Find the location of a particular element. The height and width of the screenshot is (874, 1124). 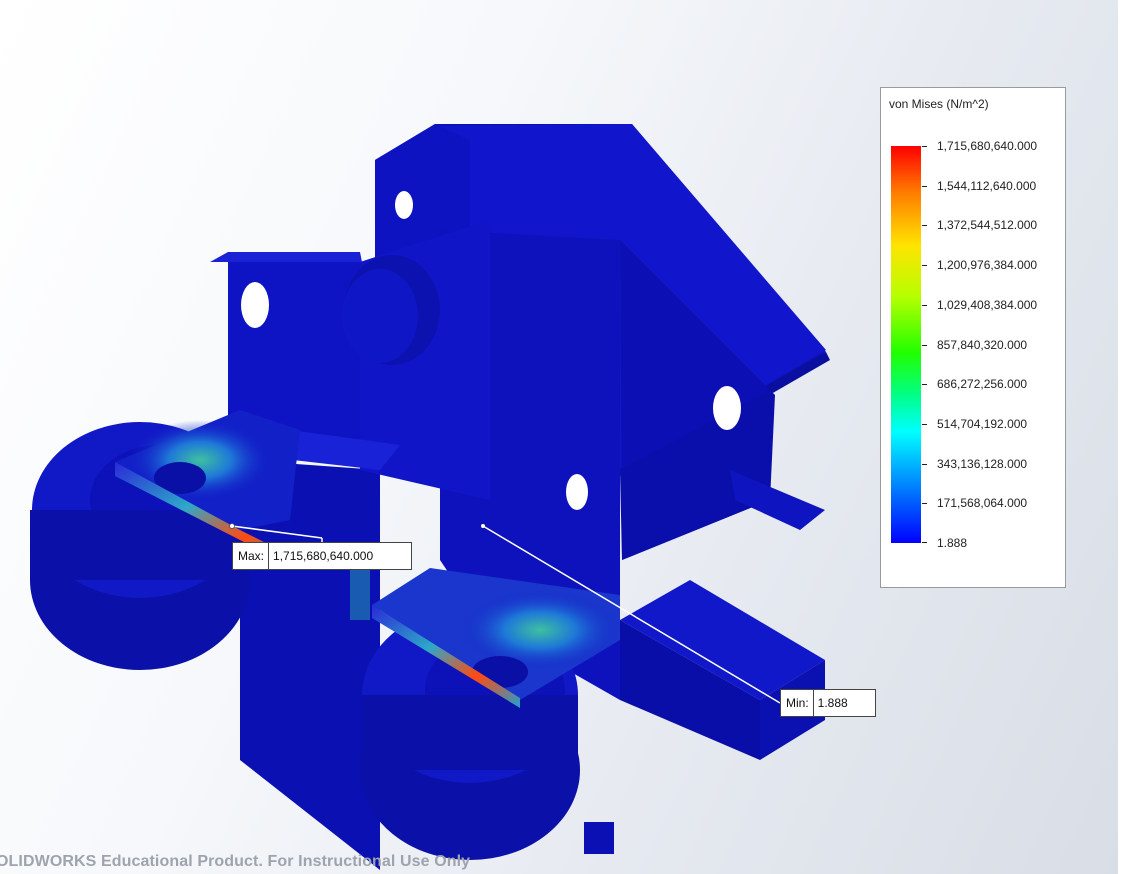

max-marker is located at coordinates (232, 526).